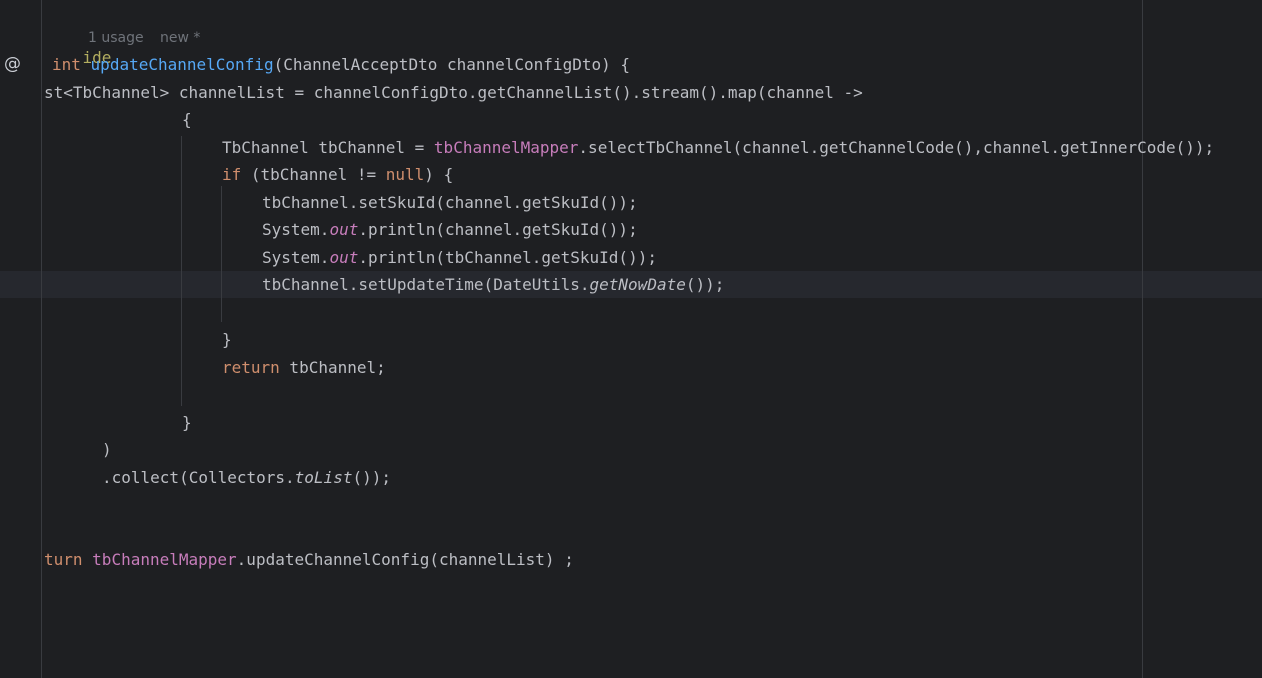  I want to click on code-line-15: .collect(Collectors.toList());, so click(246, 478).